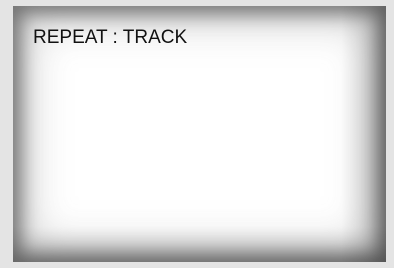 The width and height of the screenshot is (394, 268). I want to click on repeat-mode-text: REPEAT : TRACK, so click(110, 37).